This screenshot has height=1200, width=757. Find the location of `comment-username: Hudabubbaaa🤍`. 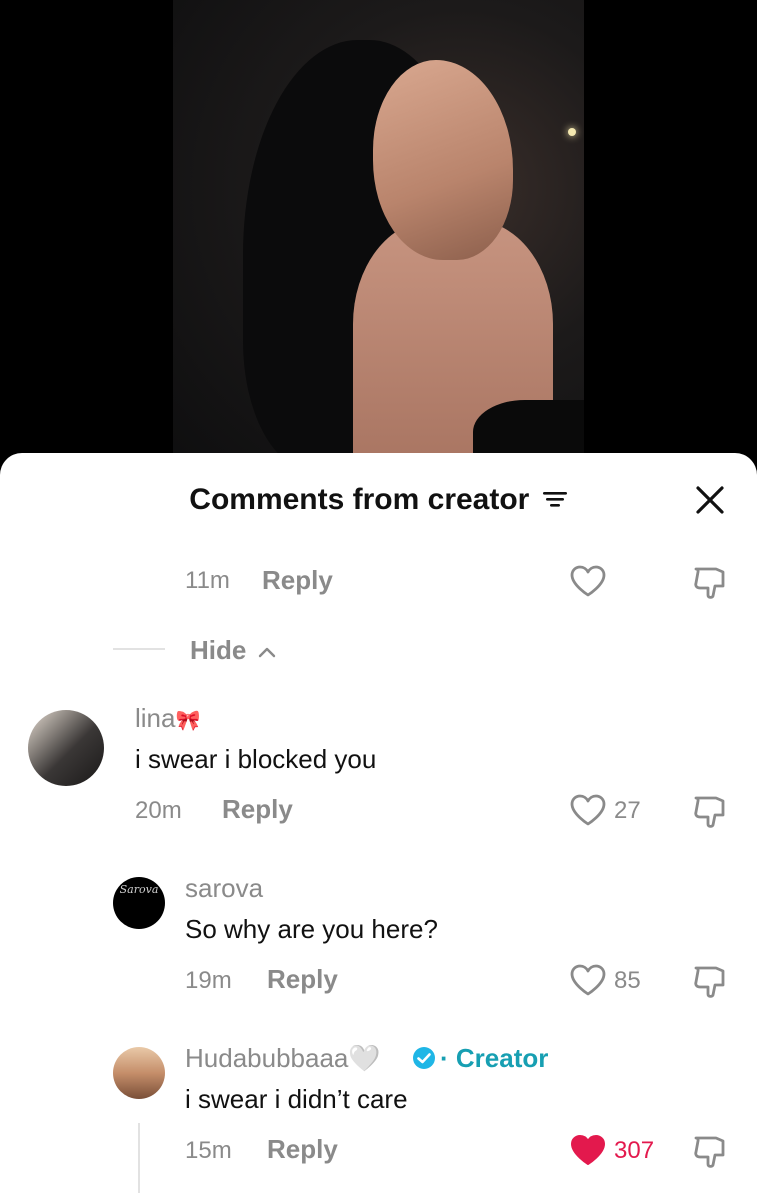

comment-username: Hudabubbaaa🤍 is located at coordinates (283, 1058).